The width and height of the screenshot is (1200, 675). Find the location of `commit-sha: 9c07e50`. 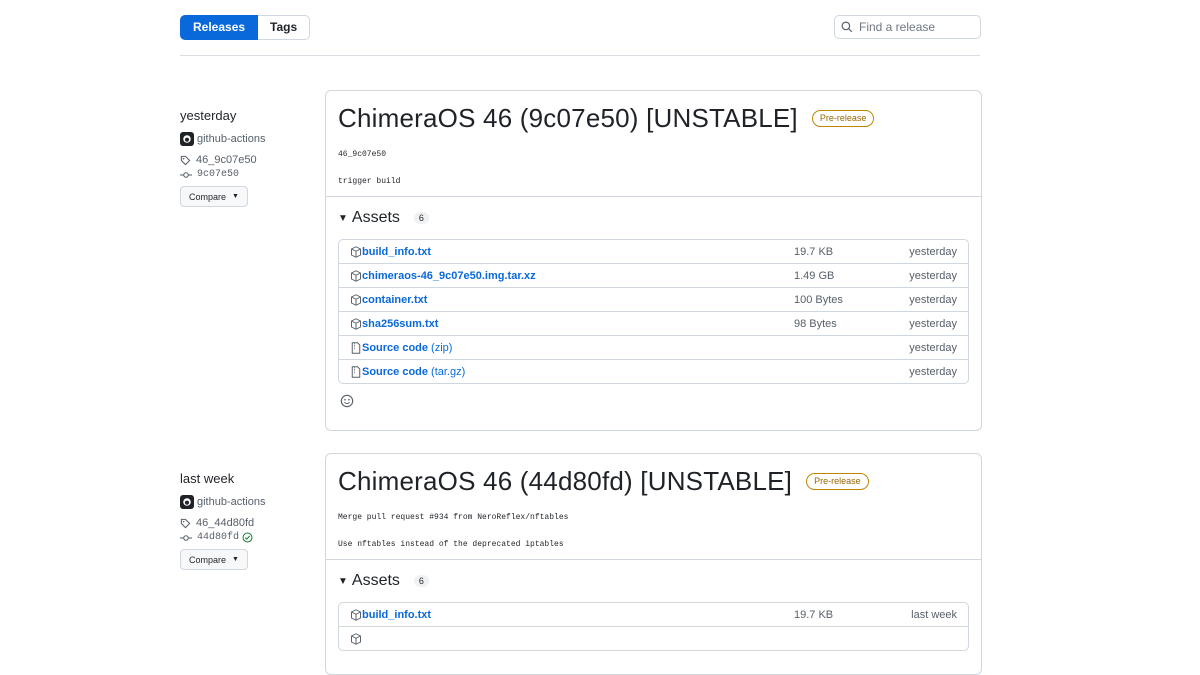

commit-sha: 9c07e50 is located at coordinates (218, 174).